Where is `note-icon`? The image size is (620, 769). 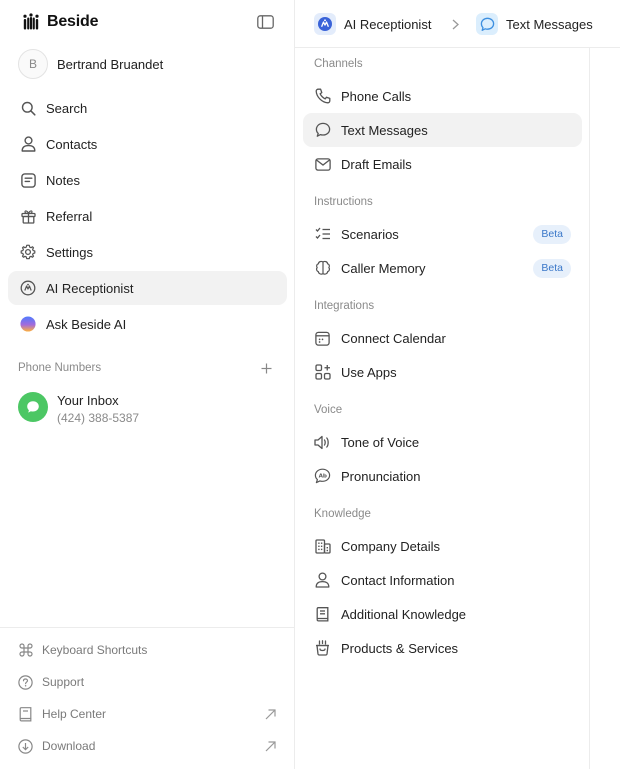 note-icon is located at coordinates (28, 180).